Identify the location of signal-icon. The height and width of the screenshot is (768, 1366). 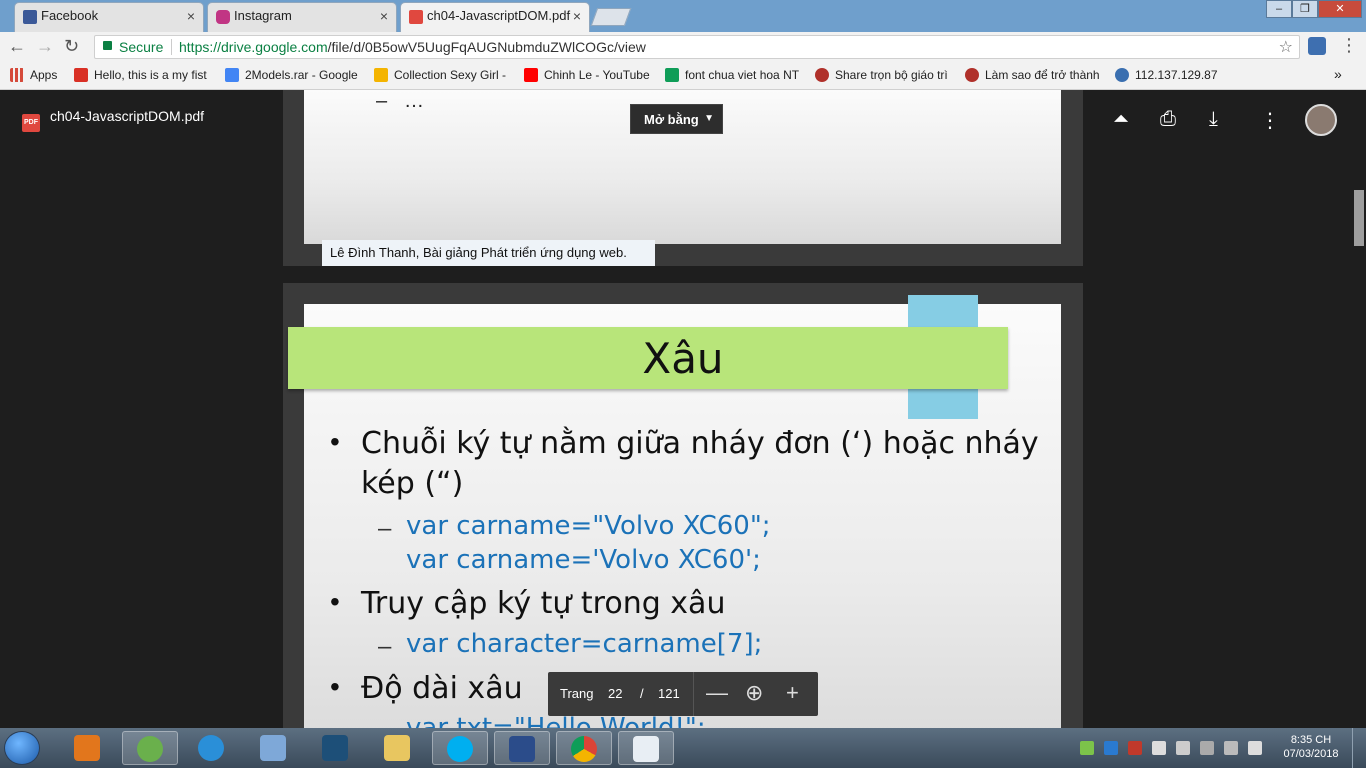
(1255, 748).